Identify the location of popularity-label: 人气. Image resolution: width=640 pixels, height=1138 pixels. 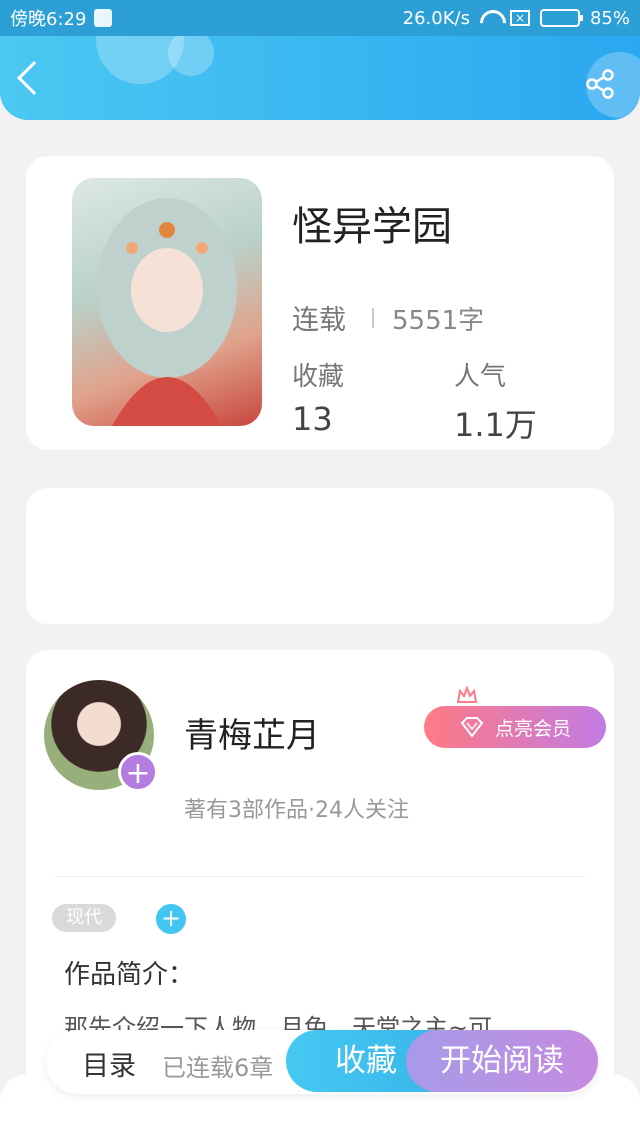
(480, 377).